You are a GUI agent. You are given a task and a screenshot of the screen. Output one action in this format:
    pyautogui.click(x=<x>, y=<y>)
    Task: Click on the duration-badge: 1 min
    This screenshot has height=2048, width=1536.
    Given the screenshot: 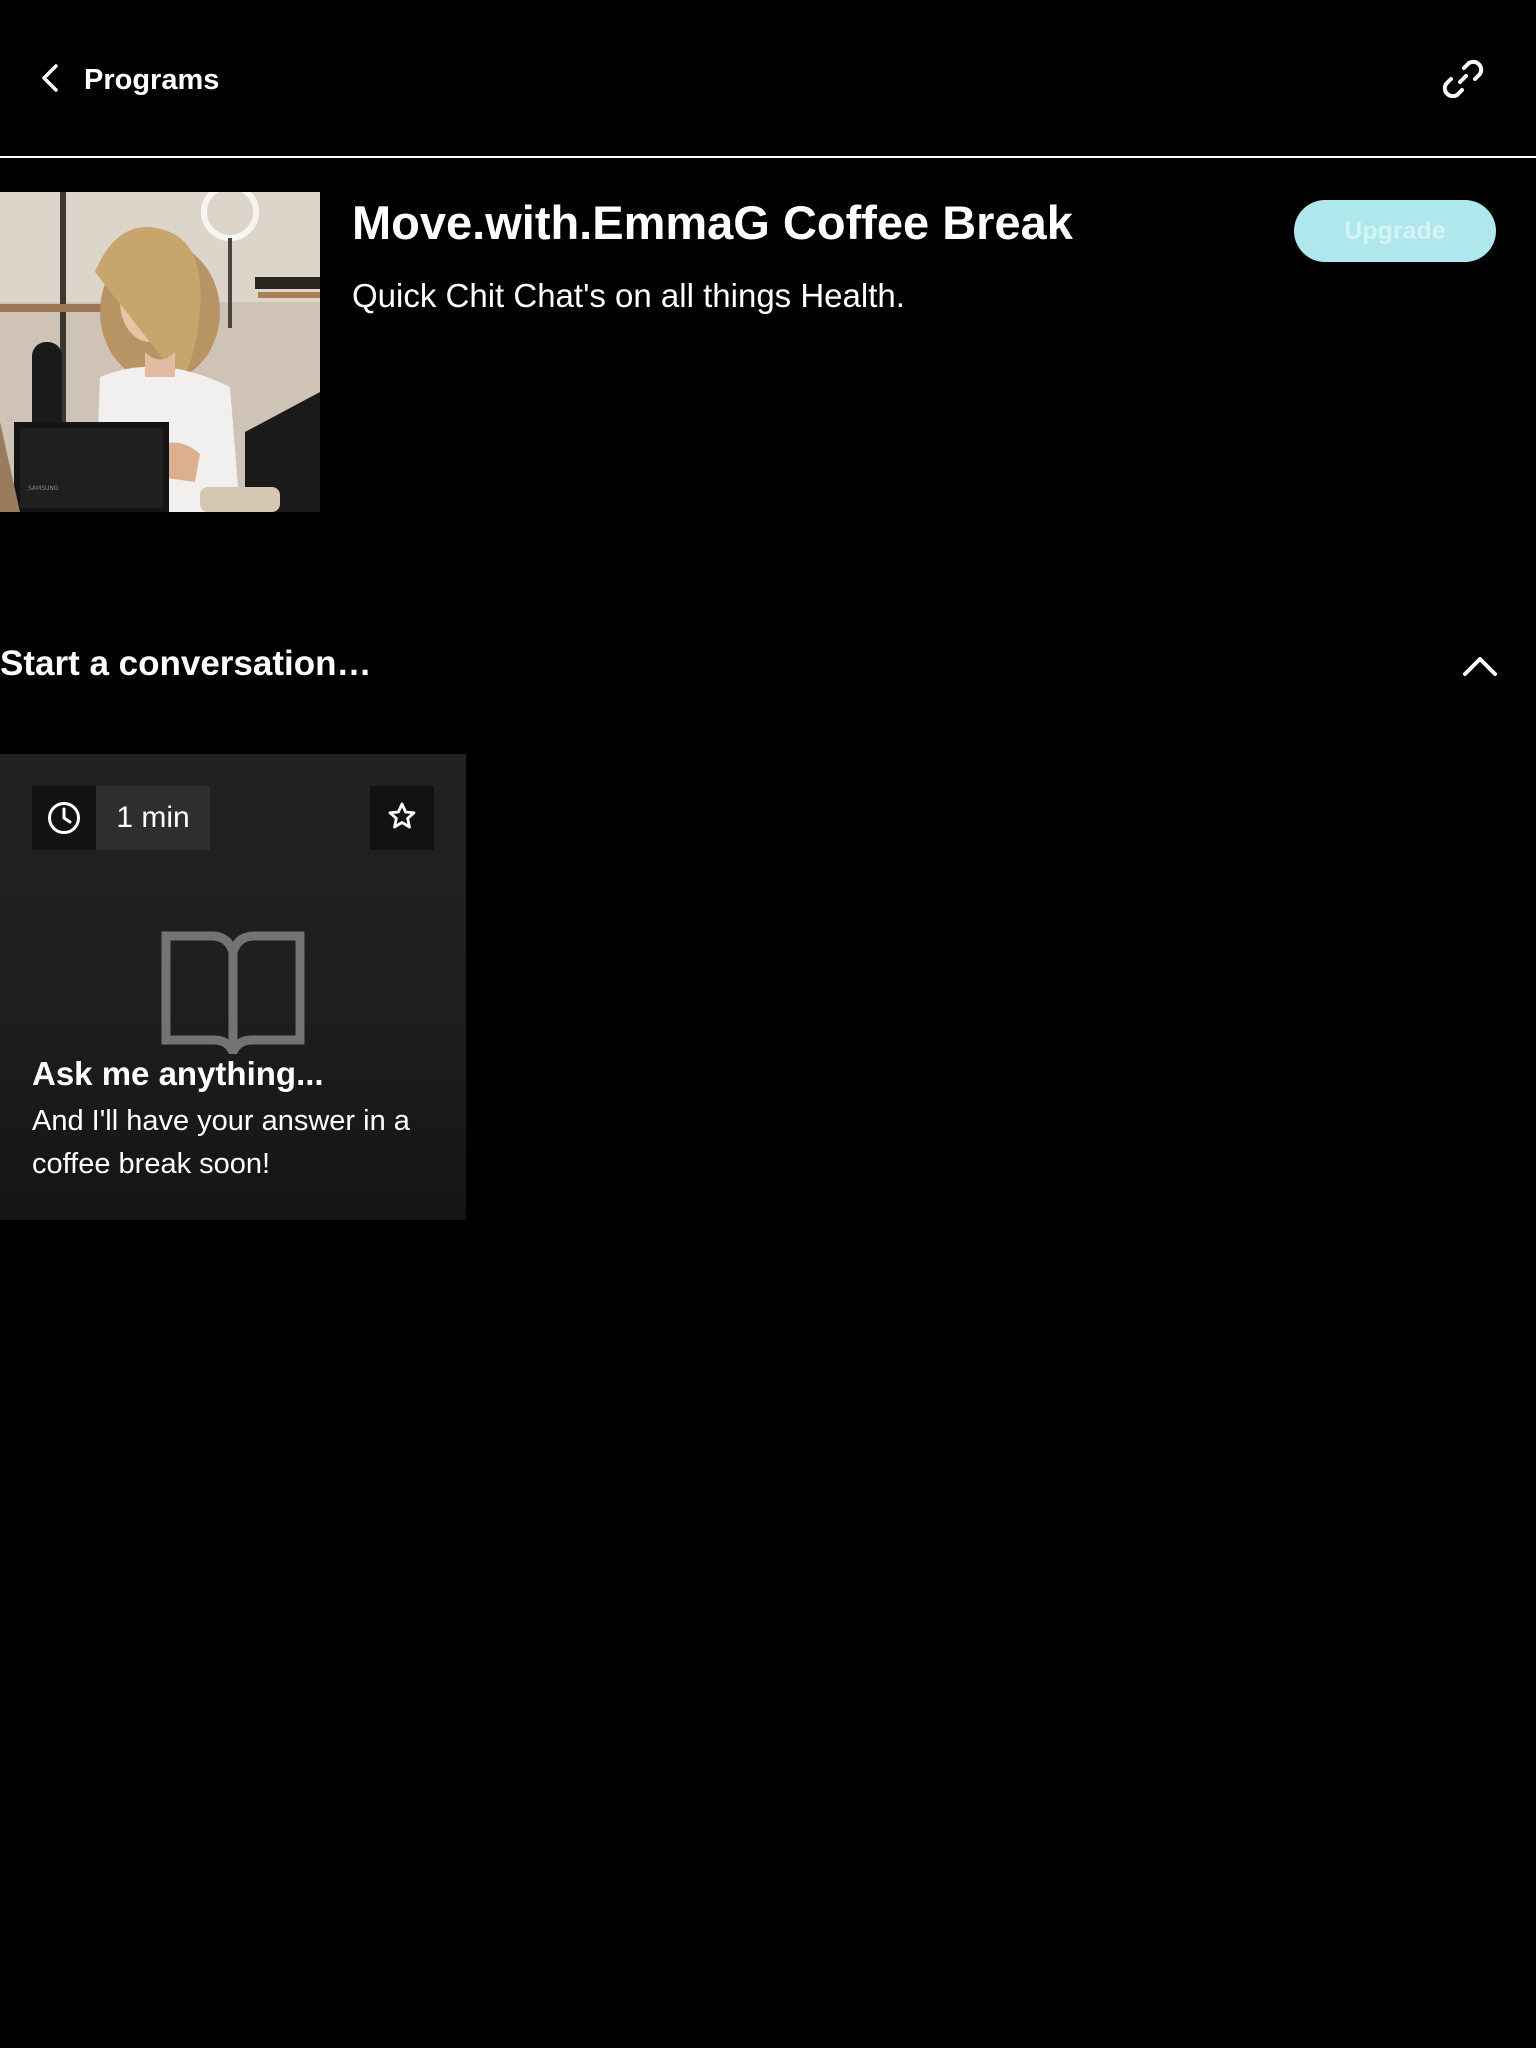 What is the action you would take?
    pyautogui.click(x=121, y=818)
    